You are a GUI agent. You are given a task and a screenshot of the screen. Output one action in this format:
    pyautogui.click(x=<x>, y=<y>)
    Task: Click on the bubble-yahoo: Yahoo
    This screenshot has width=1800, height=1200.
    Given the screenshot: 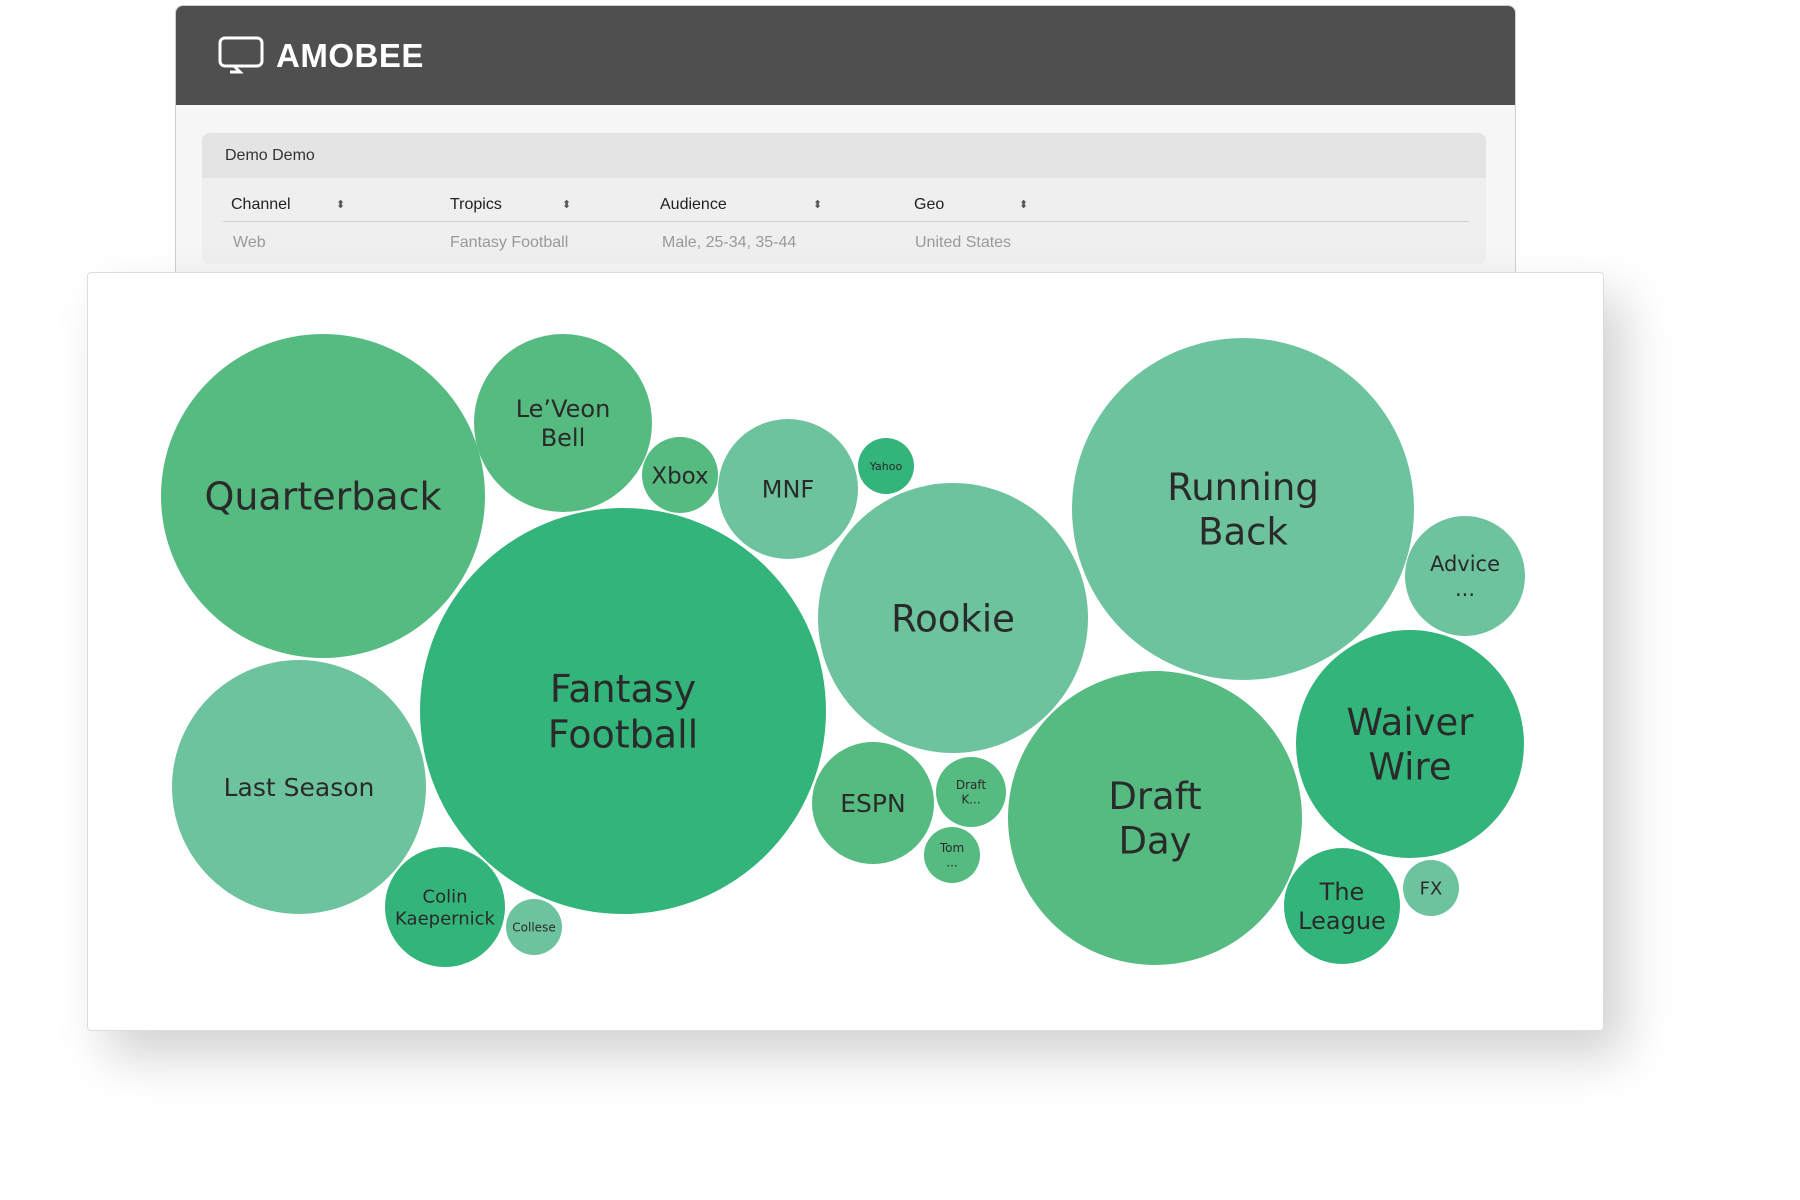 What is the action you would take?
    pyautogui.click(x=886, y=466)
    